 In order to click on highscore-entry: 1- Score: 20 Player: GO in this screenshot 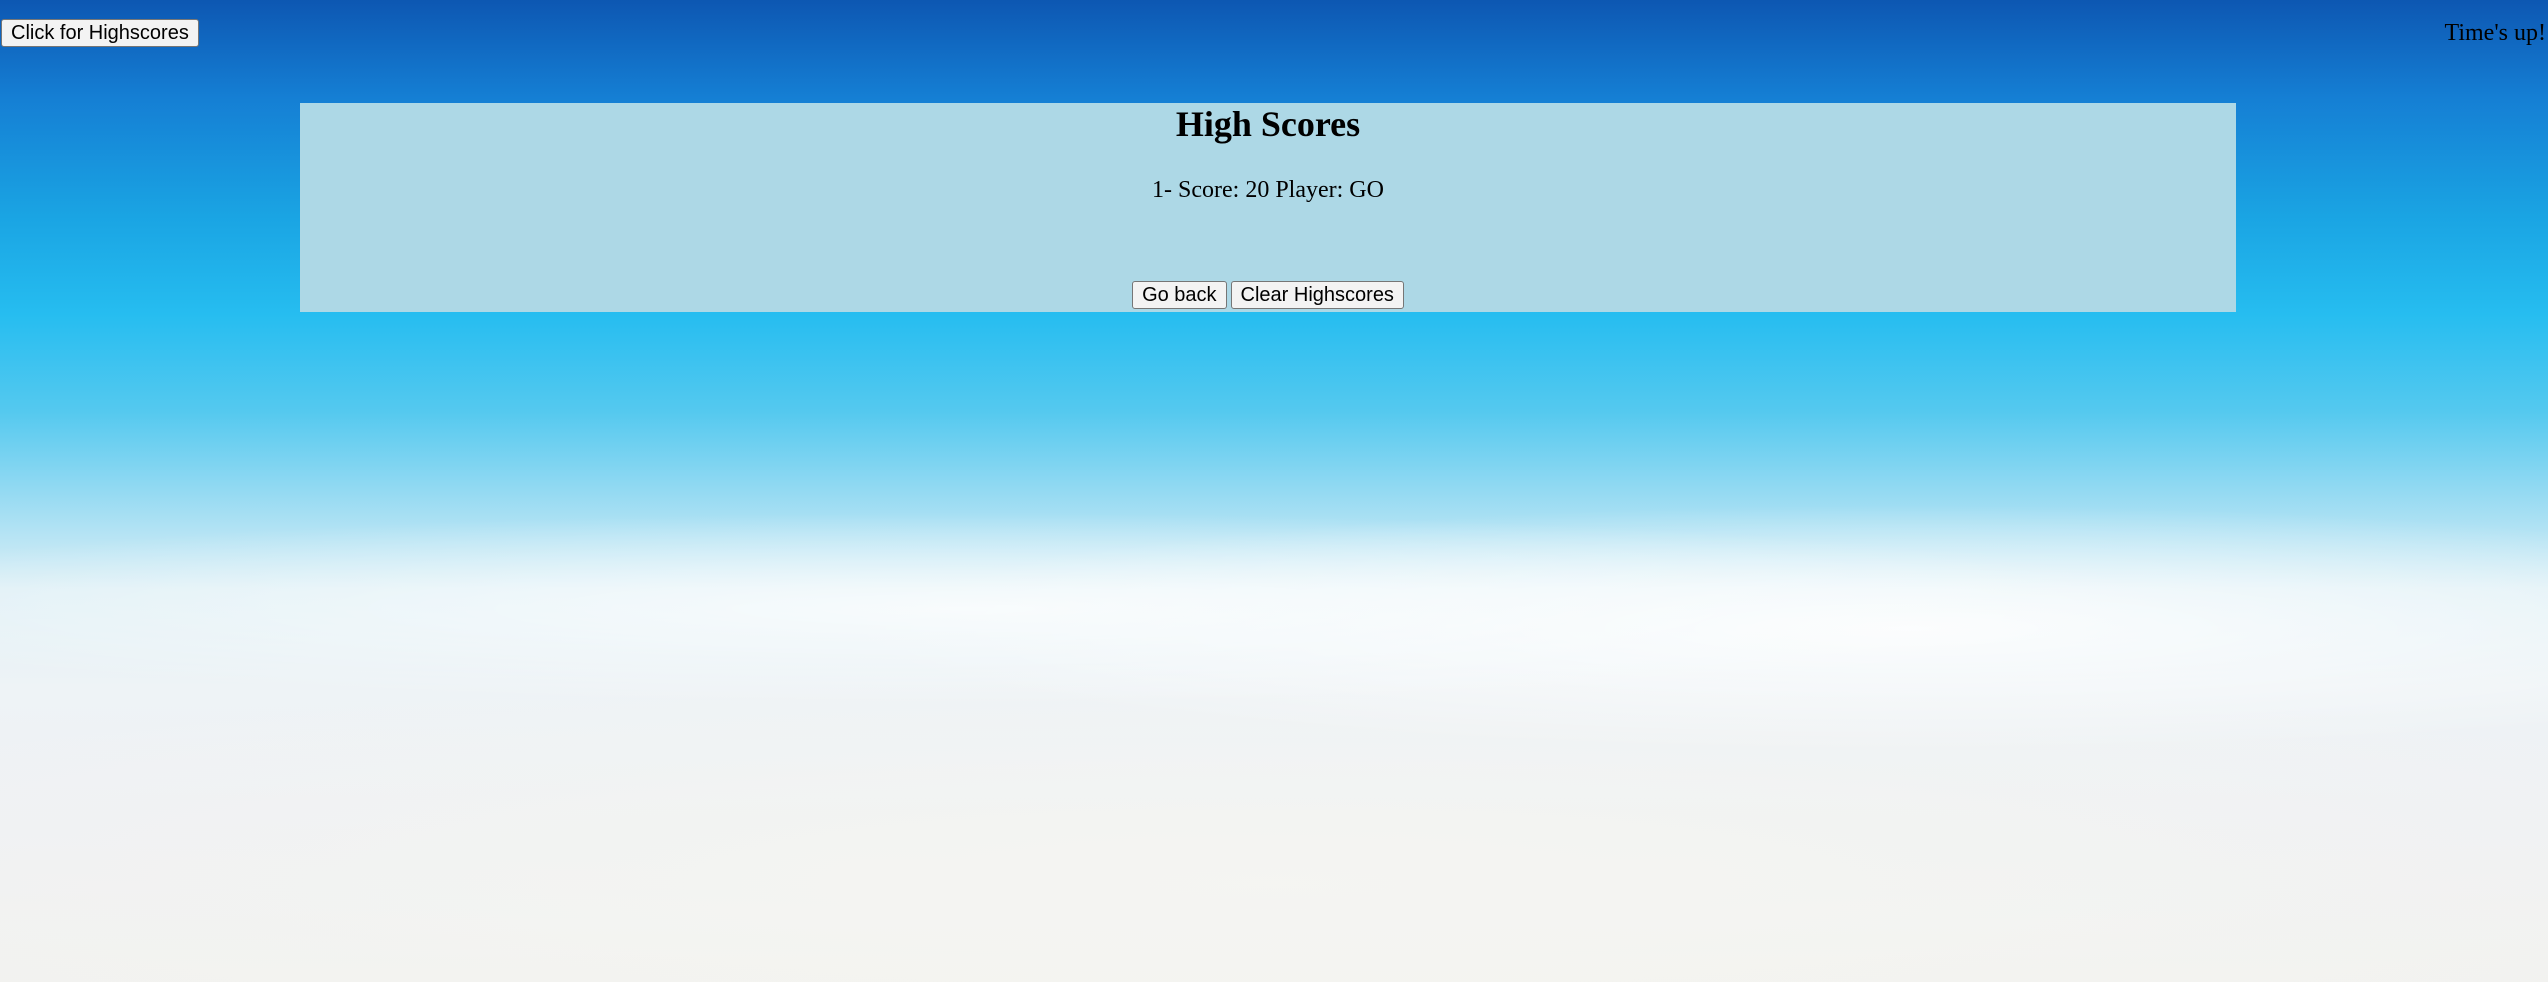, I will do `click(1268, 190)`.